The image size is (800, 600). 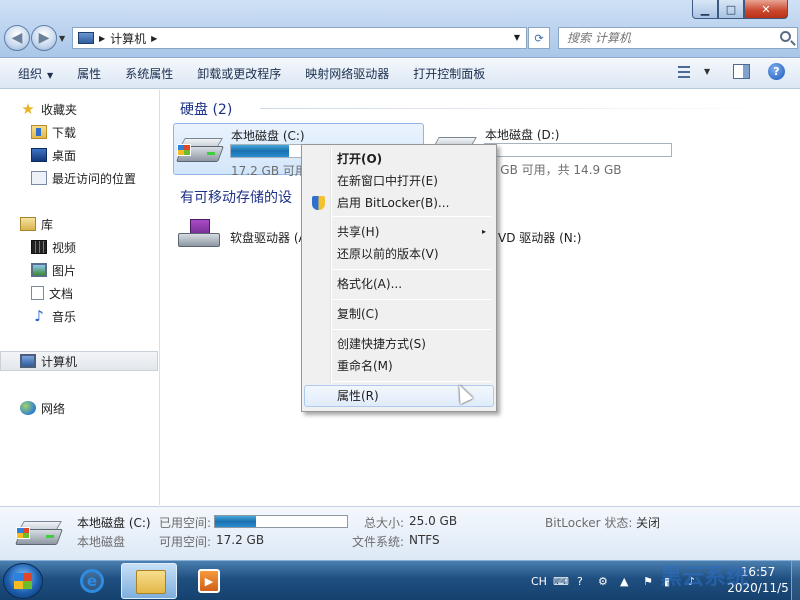 What do you see at coordinates (659, 38) in the screenshot?
I see `search-input` at bounding box center [659, 38].